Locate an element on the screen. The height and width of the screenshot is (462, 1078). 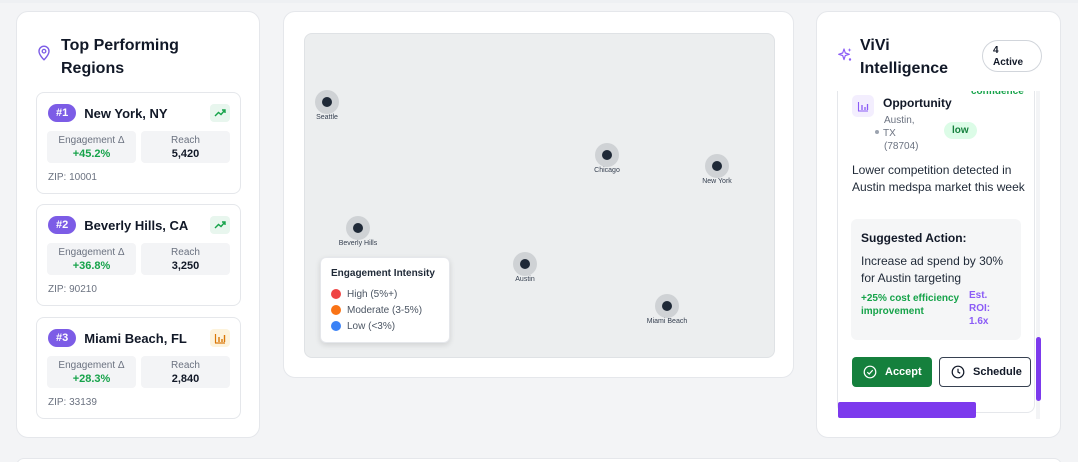
sparkles-icon is located at coordinates (845, 54).